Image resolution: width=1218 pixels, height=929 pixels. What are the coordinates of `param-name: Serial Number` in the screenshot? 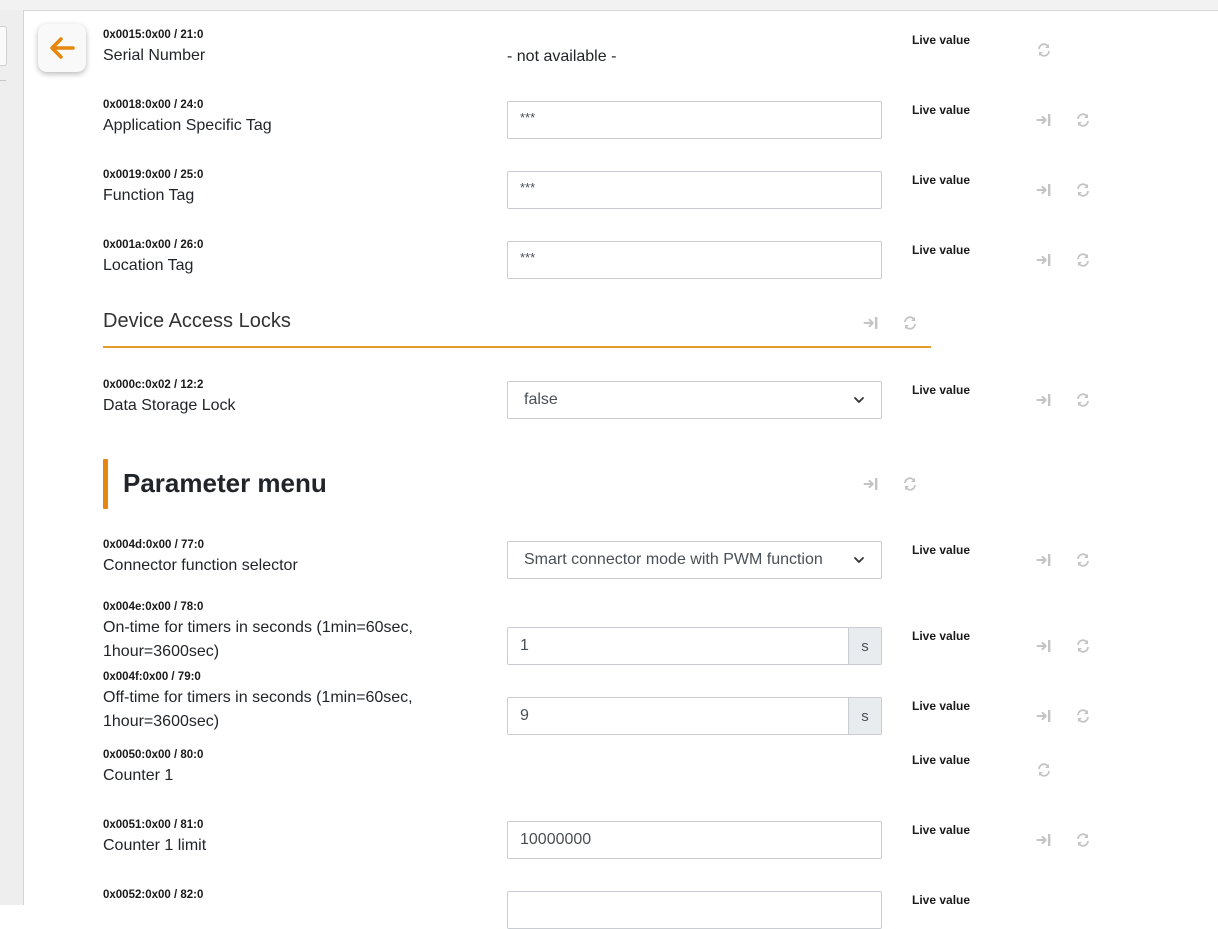 It's located at (154, 55).